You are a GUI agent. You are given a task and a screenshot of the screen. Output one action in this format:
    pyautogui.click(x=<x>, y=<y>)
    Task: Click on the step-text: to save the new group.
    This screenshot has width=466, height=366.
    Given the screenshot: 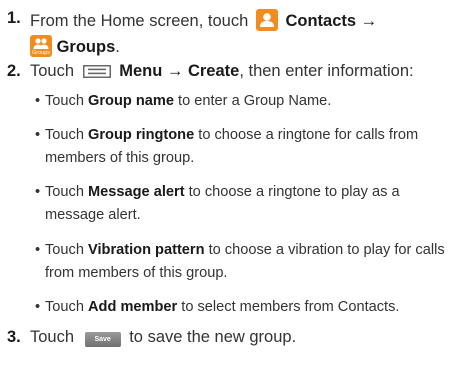 What is the action you would take?
    pyautogui.click(x=213, y=337)
    